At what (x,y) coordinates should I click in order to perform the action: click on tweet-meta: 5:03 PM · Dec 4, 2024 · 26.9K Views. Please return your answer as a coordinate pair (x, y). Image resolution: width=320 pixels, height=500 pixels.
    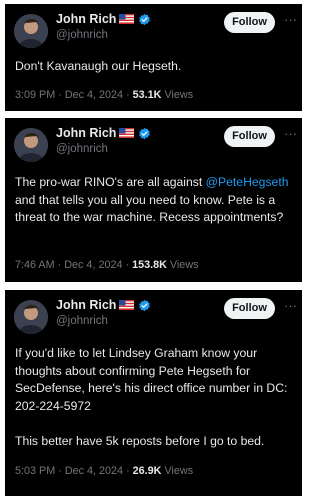
    Looking at the image, I should click on (104, 471).